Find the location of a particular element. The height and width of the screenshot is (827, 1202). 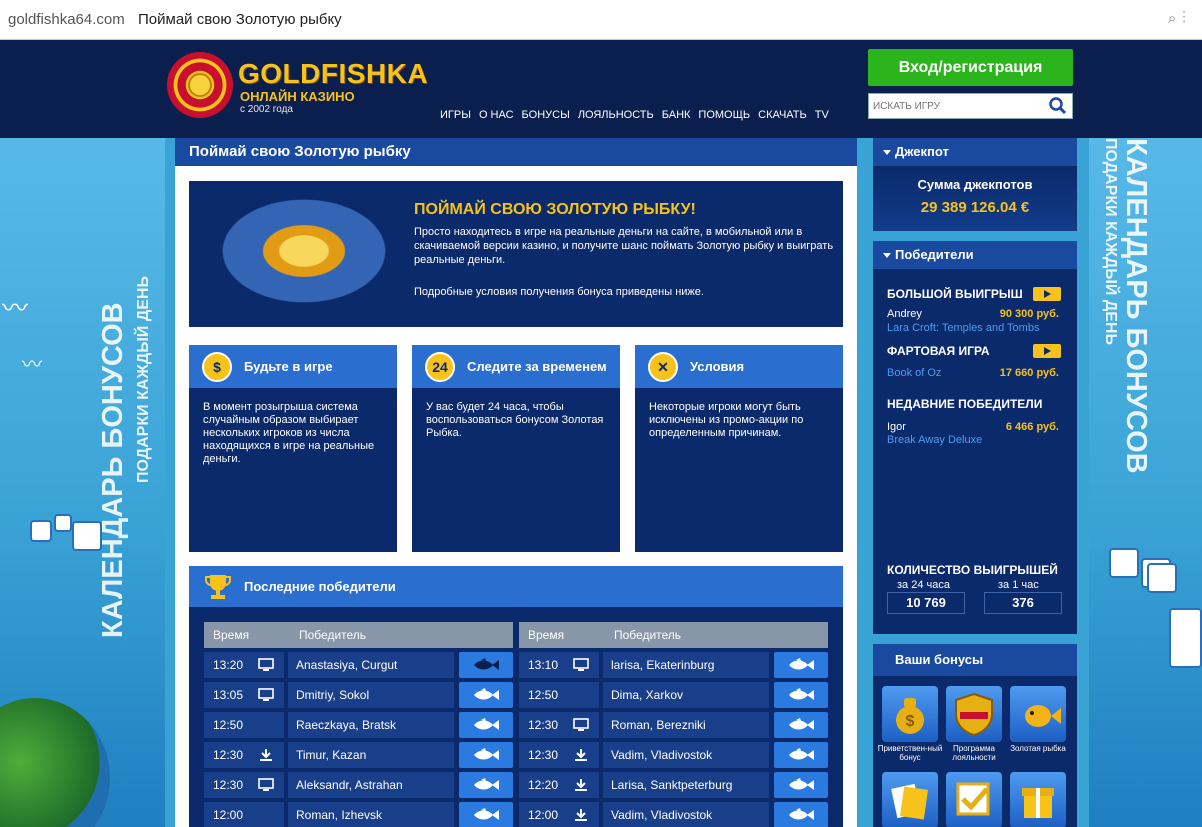

download-icon is located at coordinates (581, 755).